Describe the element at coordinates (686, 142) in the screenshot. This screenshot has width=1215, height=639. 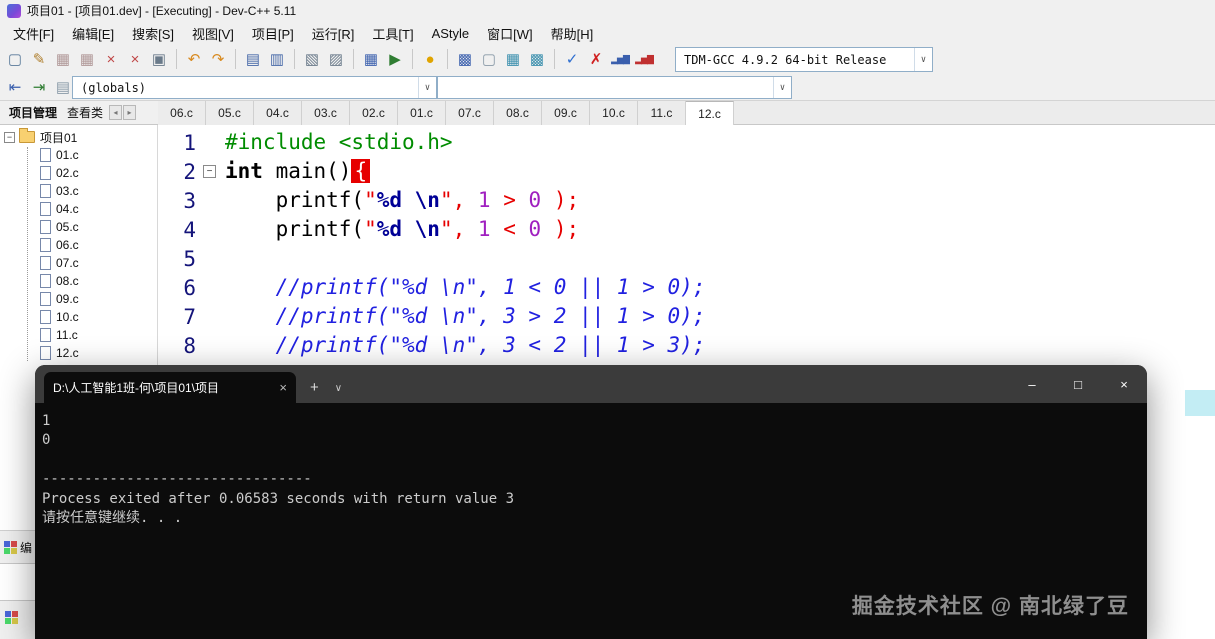
I see `code-line: 1 #include <stdio.h>` at that location.